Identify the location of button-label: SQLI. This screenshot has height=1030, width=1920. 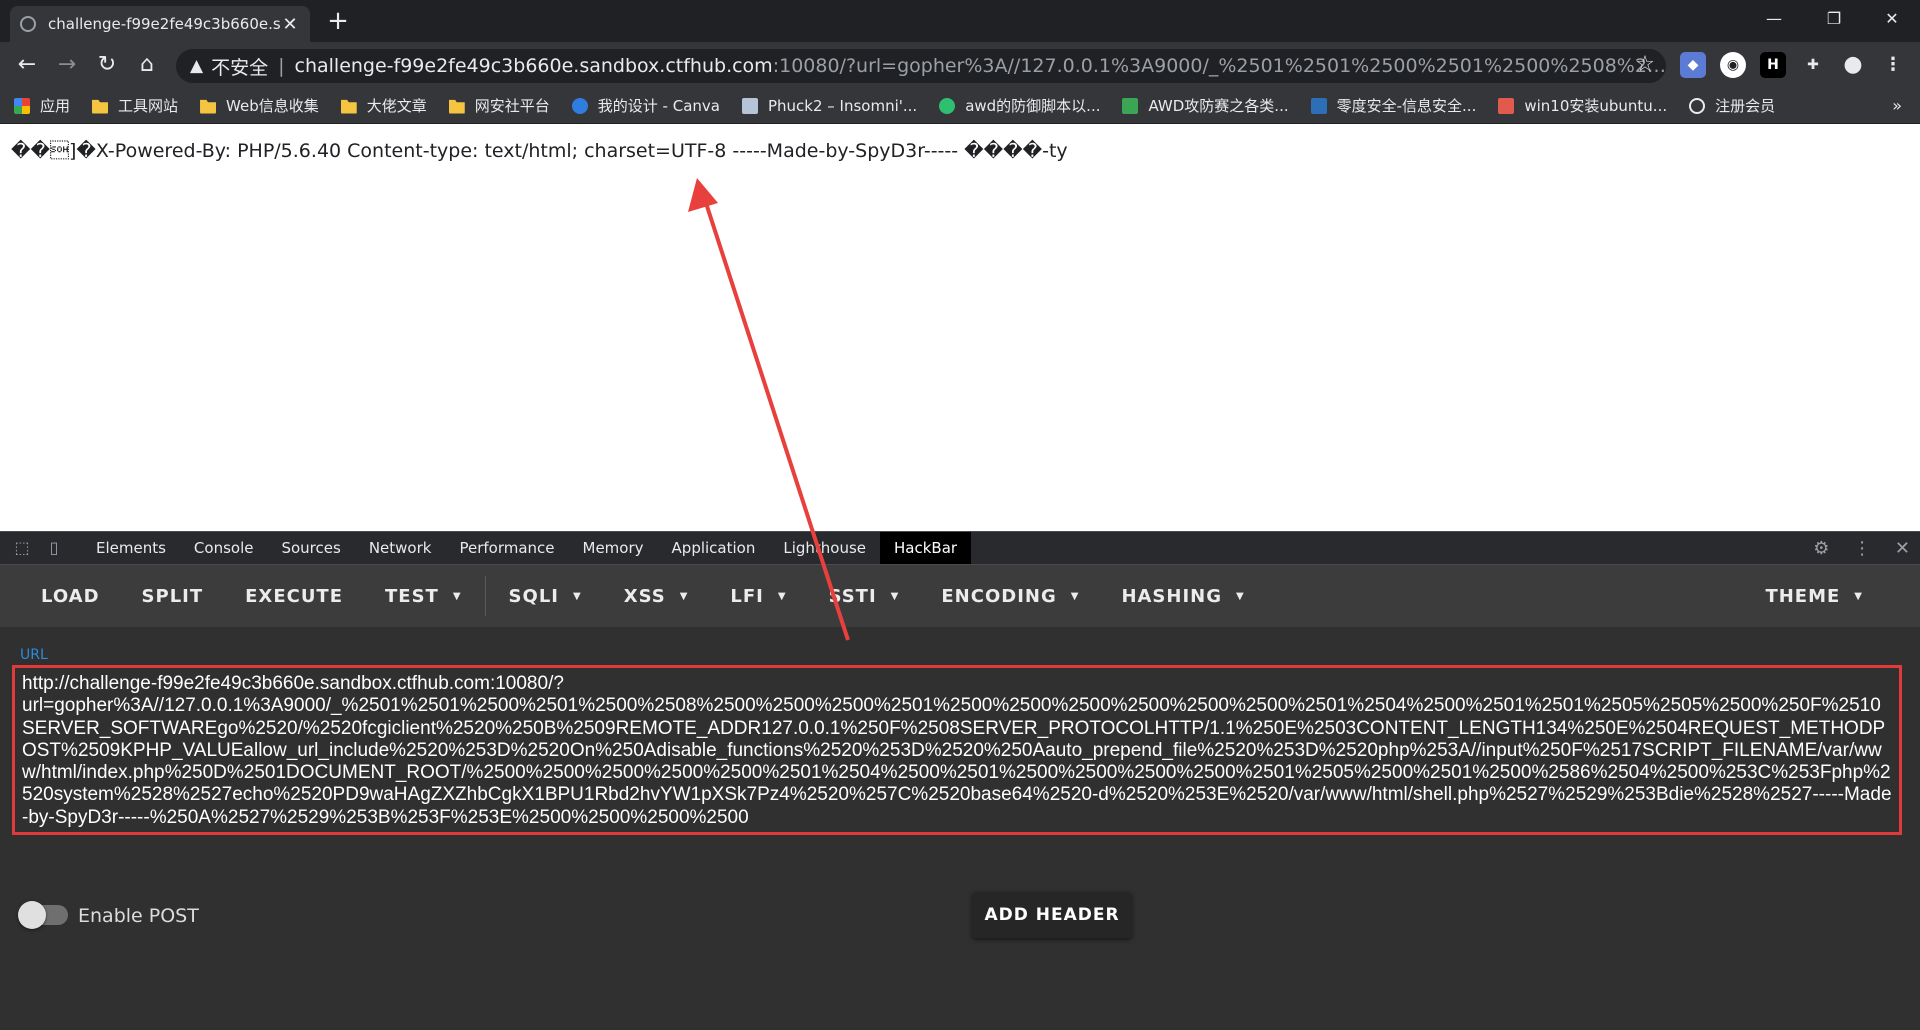
(533, 596).